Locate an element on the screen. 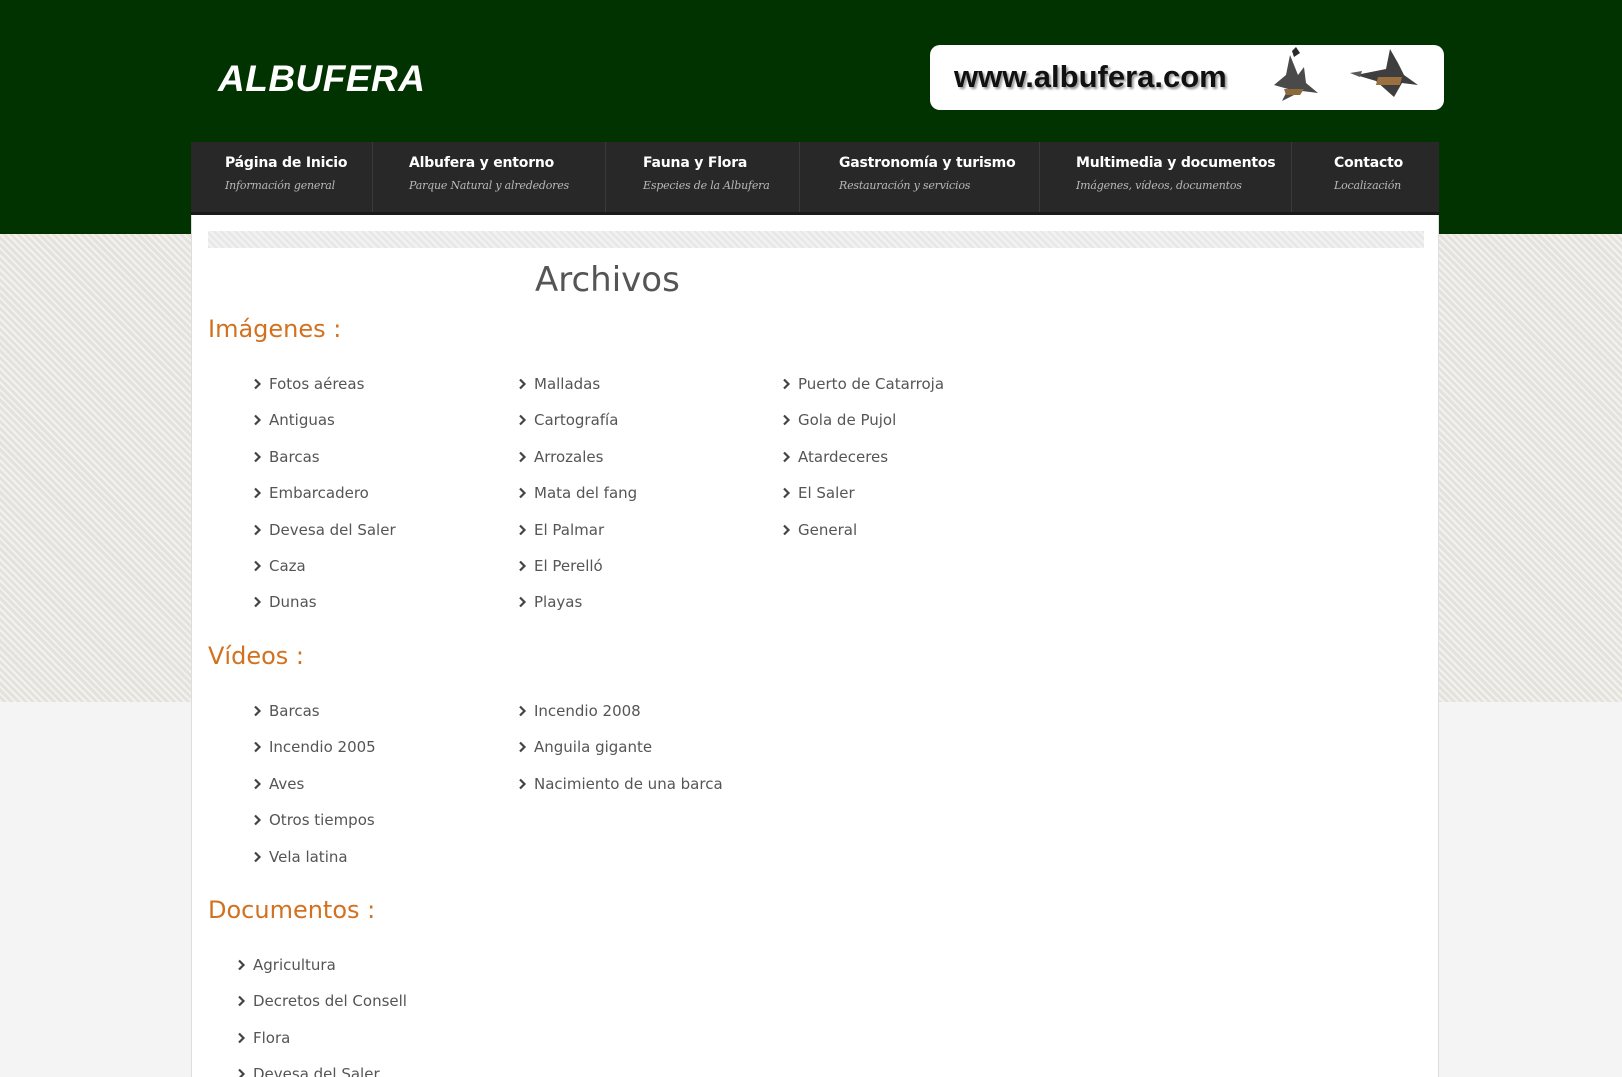 The image size is (1622, 1077). list-item: Dunas is located at coordinates (324, 608).